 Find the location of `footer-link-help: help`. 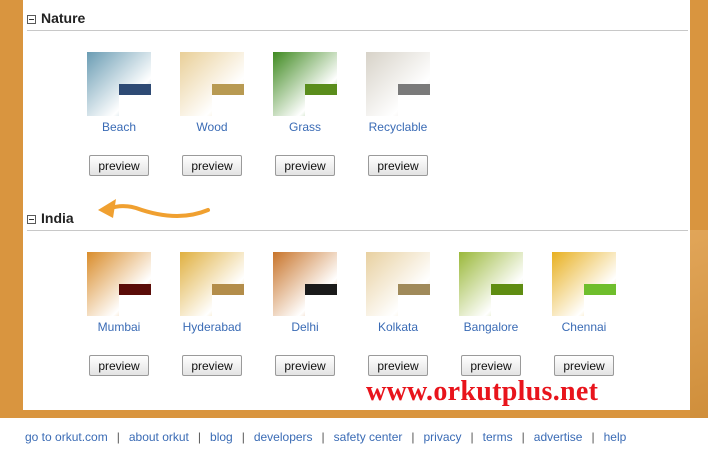

footer-link-help: help is located at coordinates (615, 437).